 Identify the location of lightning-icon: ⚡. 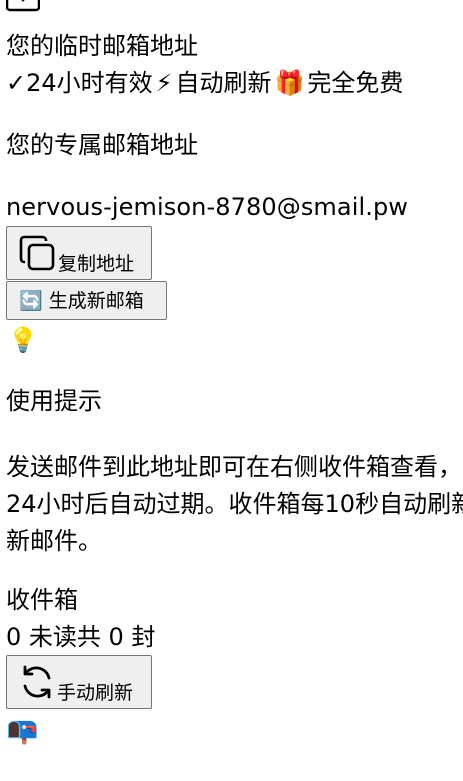
(164, 83).